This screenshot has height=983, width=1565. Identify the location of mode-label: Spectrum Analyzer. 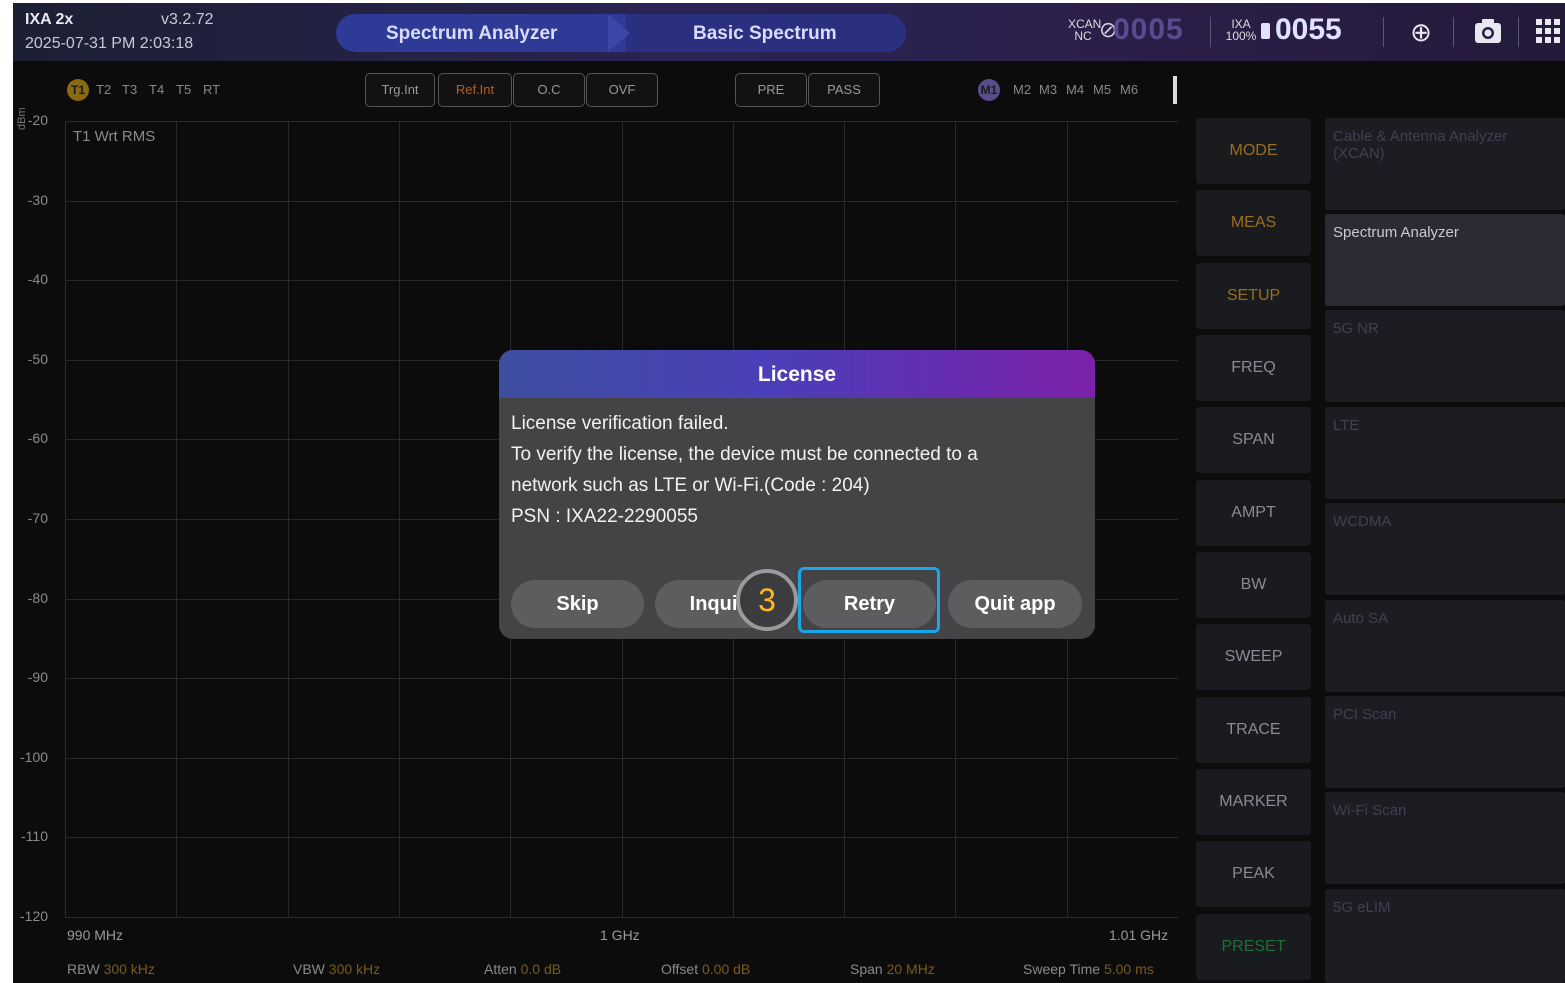
(471, 34).